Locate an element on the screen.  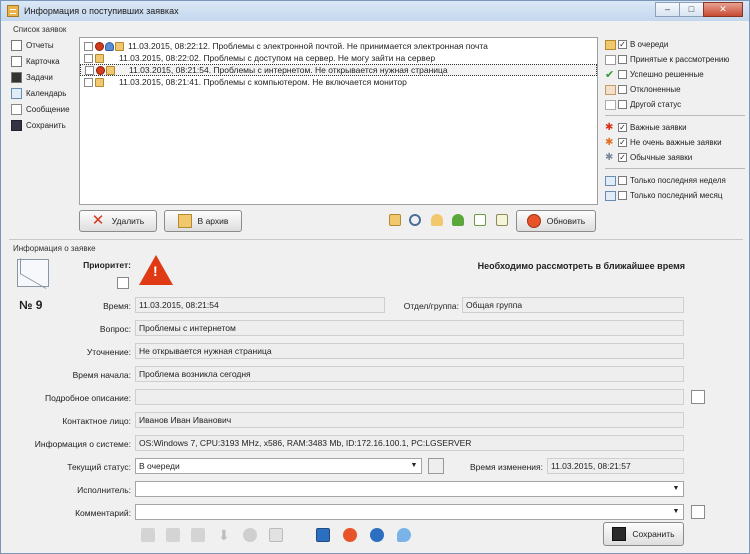
search-icon is located at coordinates (415, 220).